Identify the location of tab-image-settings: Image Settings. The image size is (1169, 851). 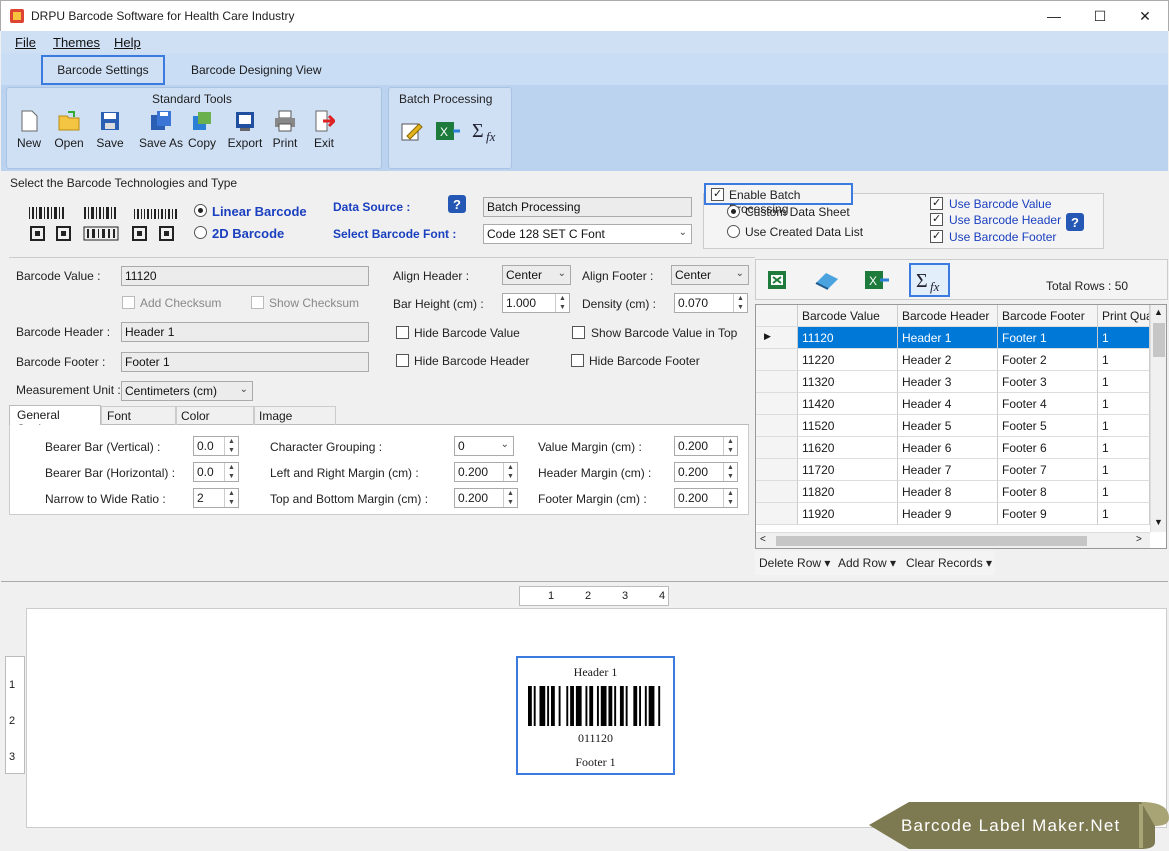
(295, 421).